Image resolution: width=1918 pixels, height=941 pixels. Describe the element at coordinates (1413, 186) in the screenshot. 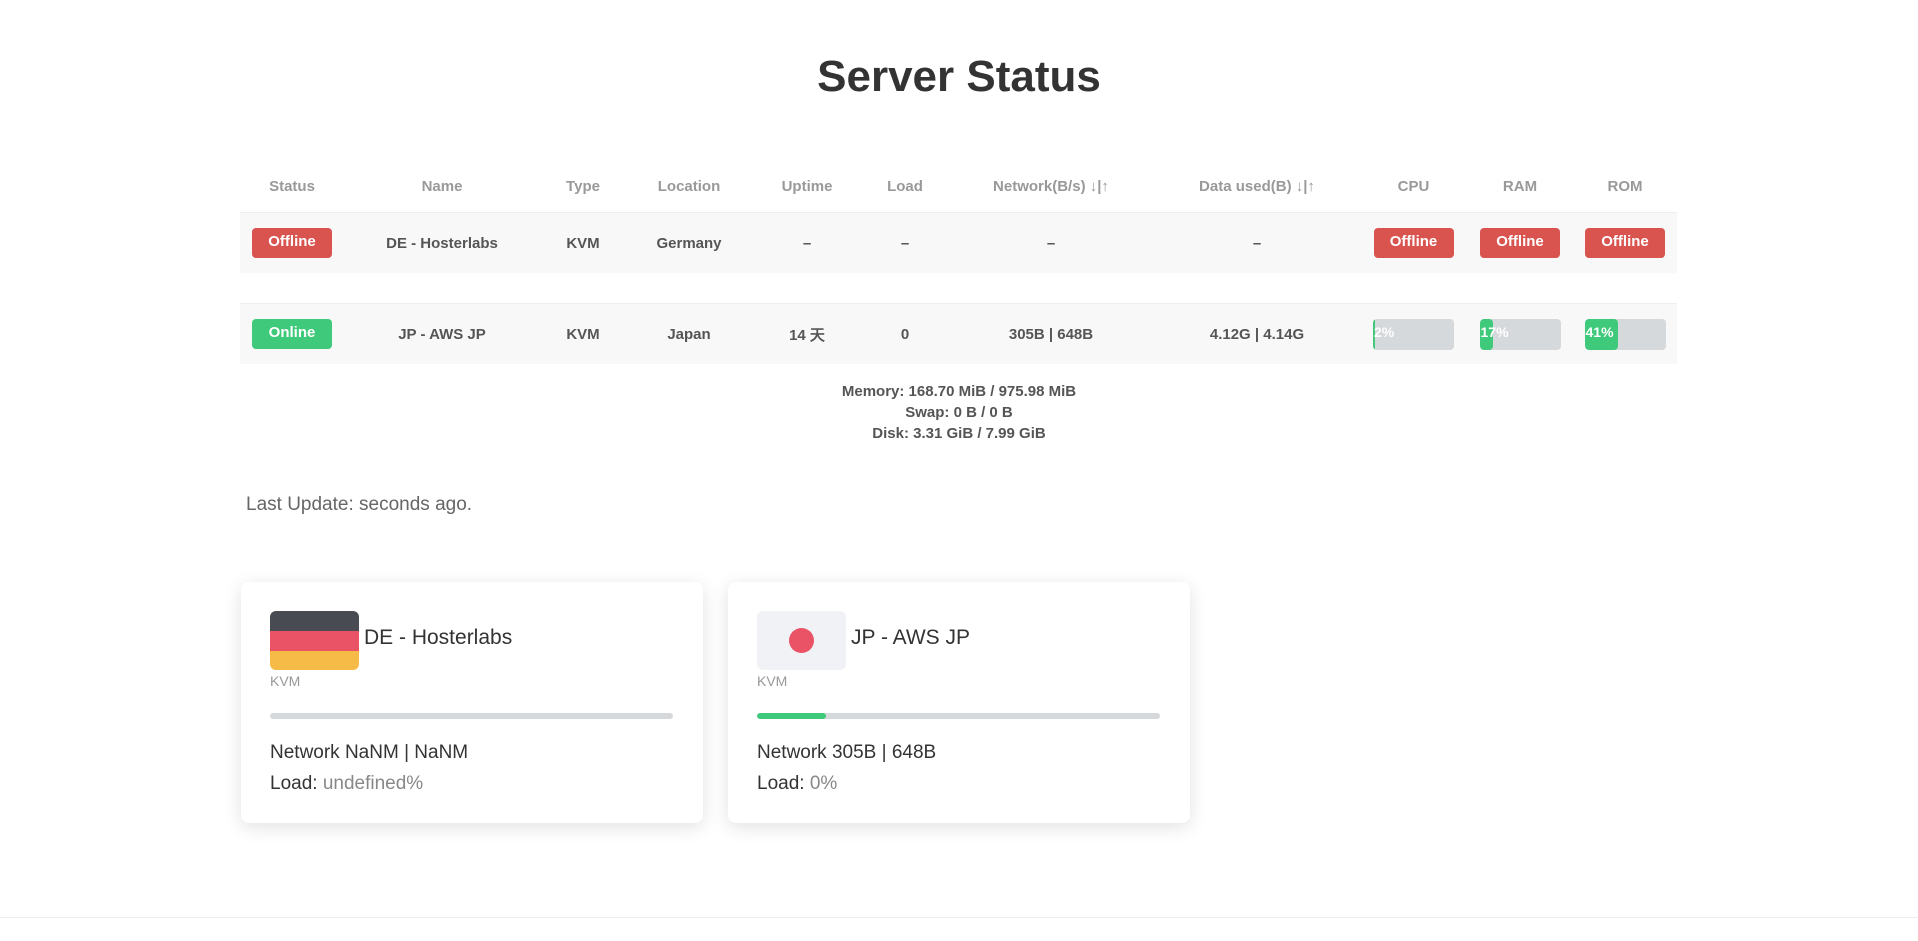

I see `header-cpu: CPU` at that location.